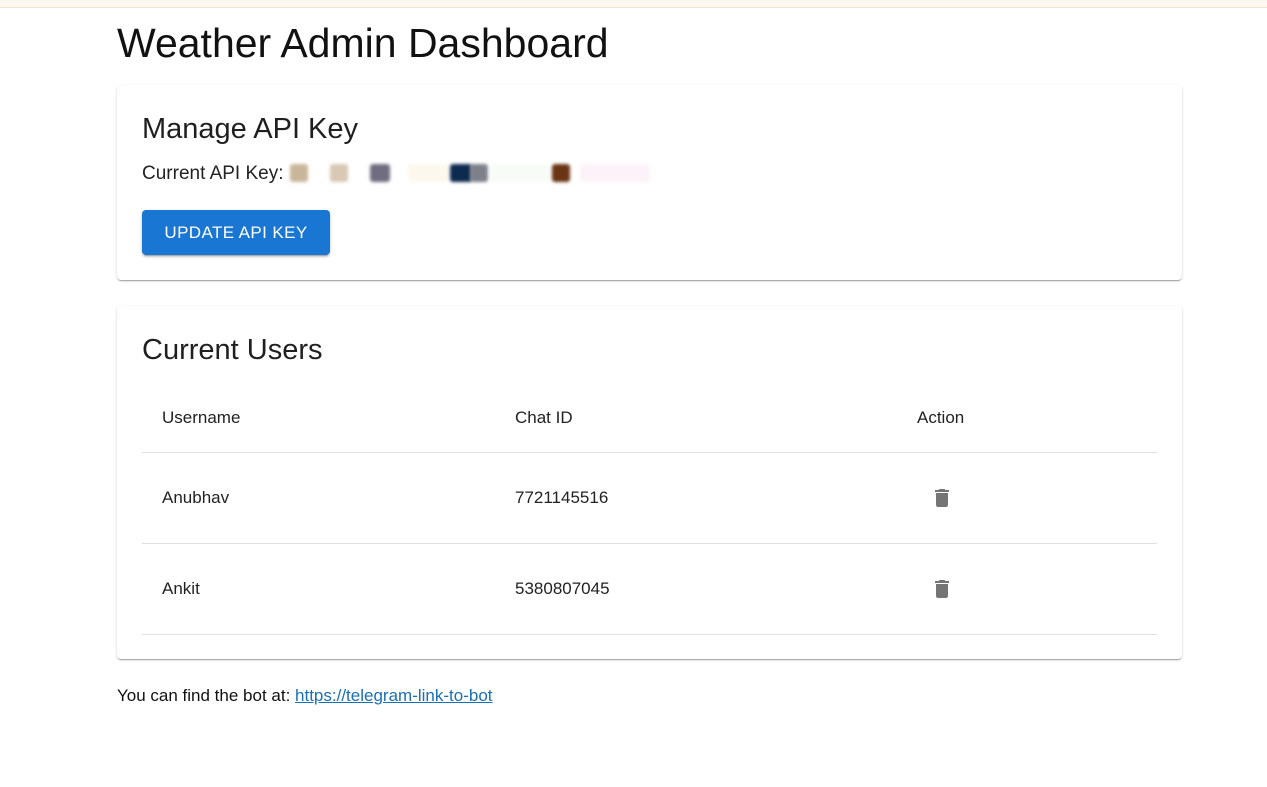  I want to click on table-row: Ankit 5380807045, so click(649, 589).